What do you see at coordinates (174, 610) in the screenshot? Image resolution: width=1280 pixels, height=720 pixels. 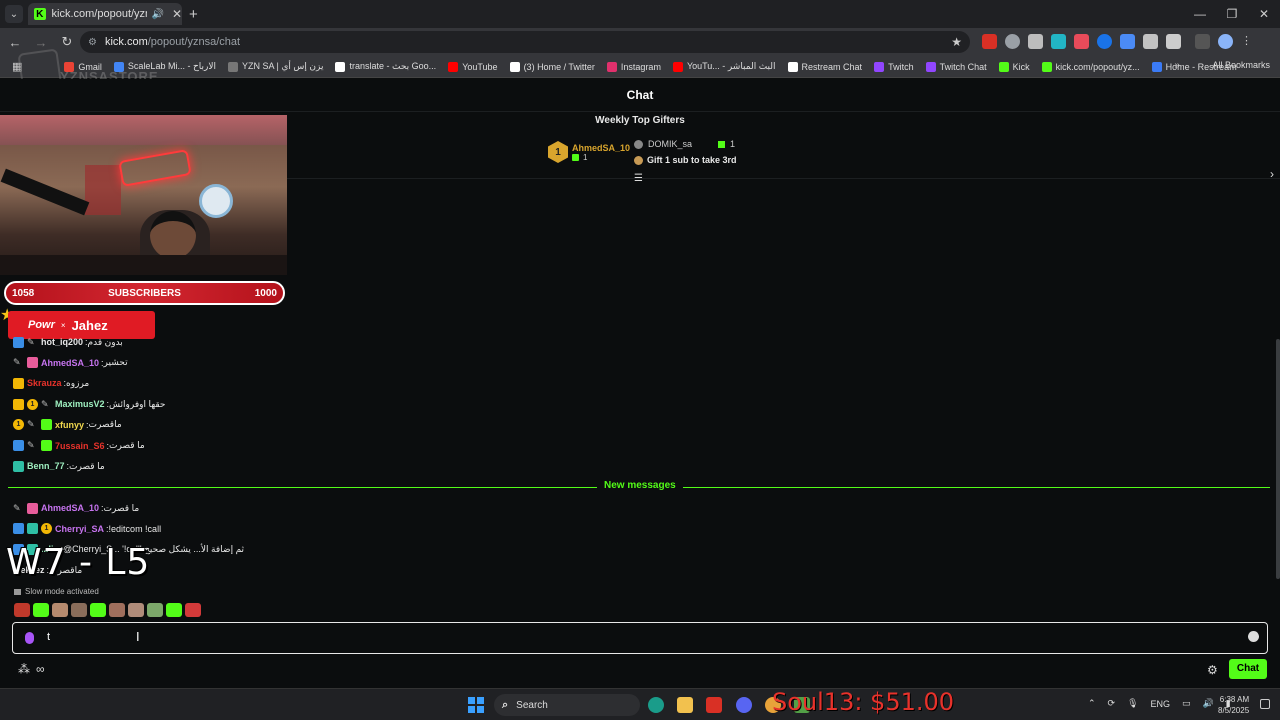 I see `emote-9-icon` at bounding box center [174, 610].